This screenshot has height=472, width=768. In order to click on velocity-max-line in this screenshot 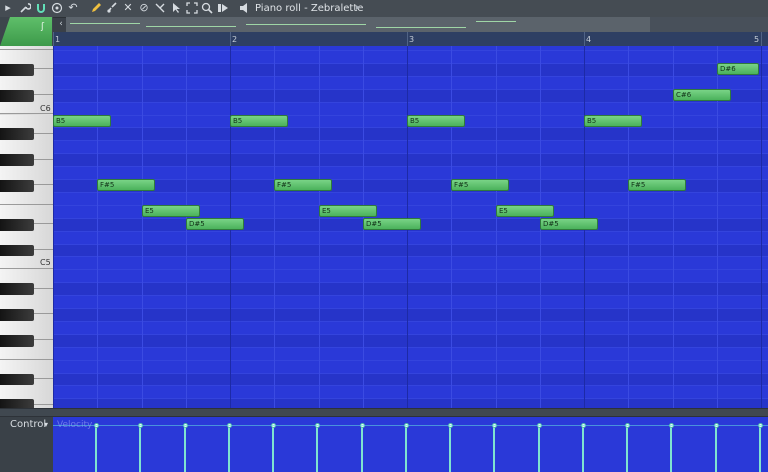, I will do `click(410, 425)`.